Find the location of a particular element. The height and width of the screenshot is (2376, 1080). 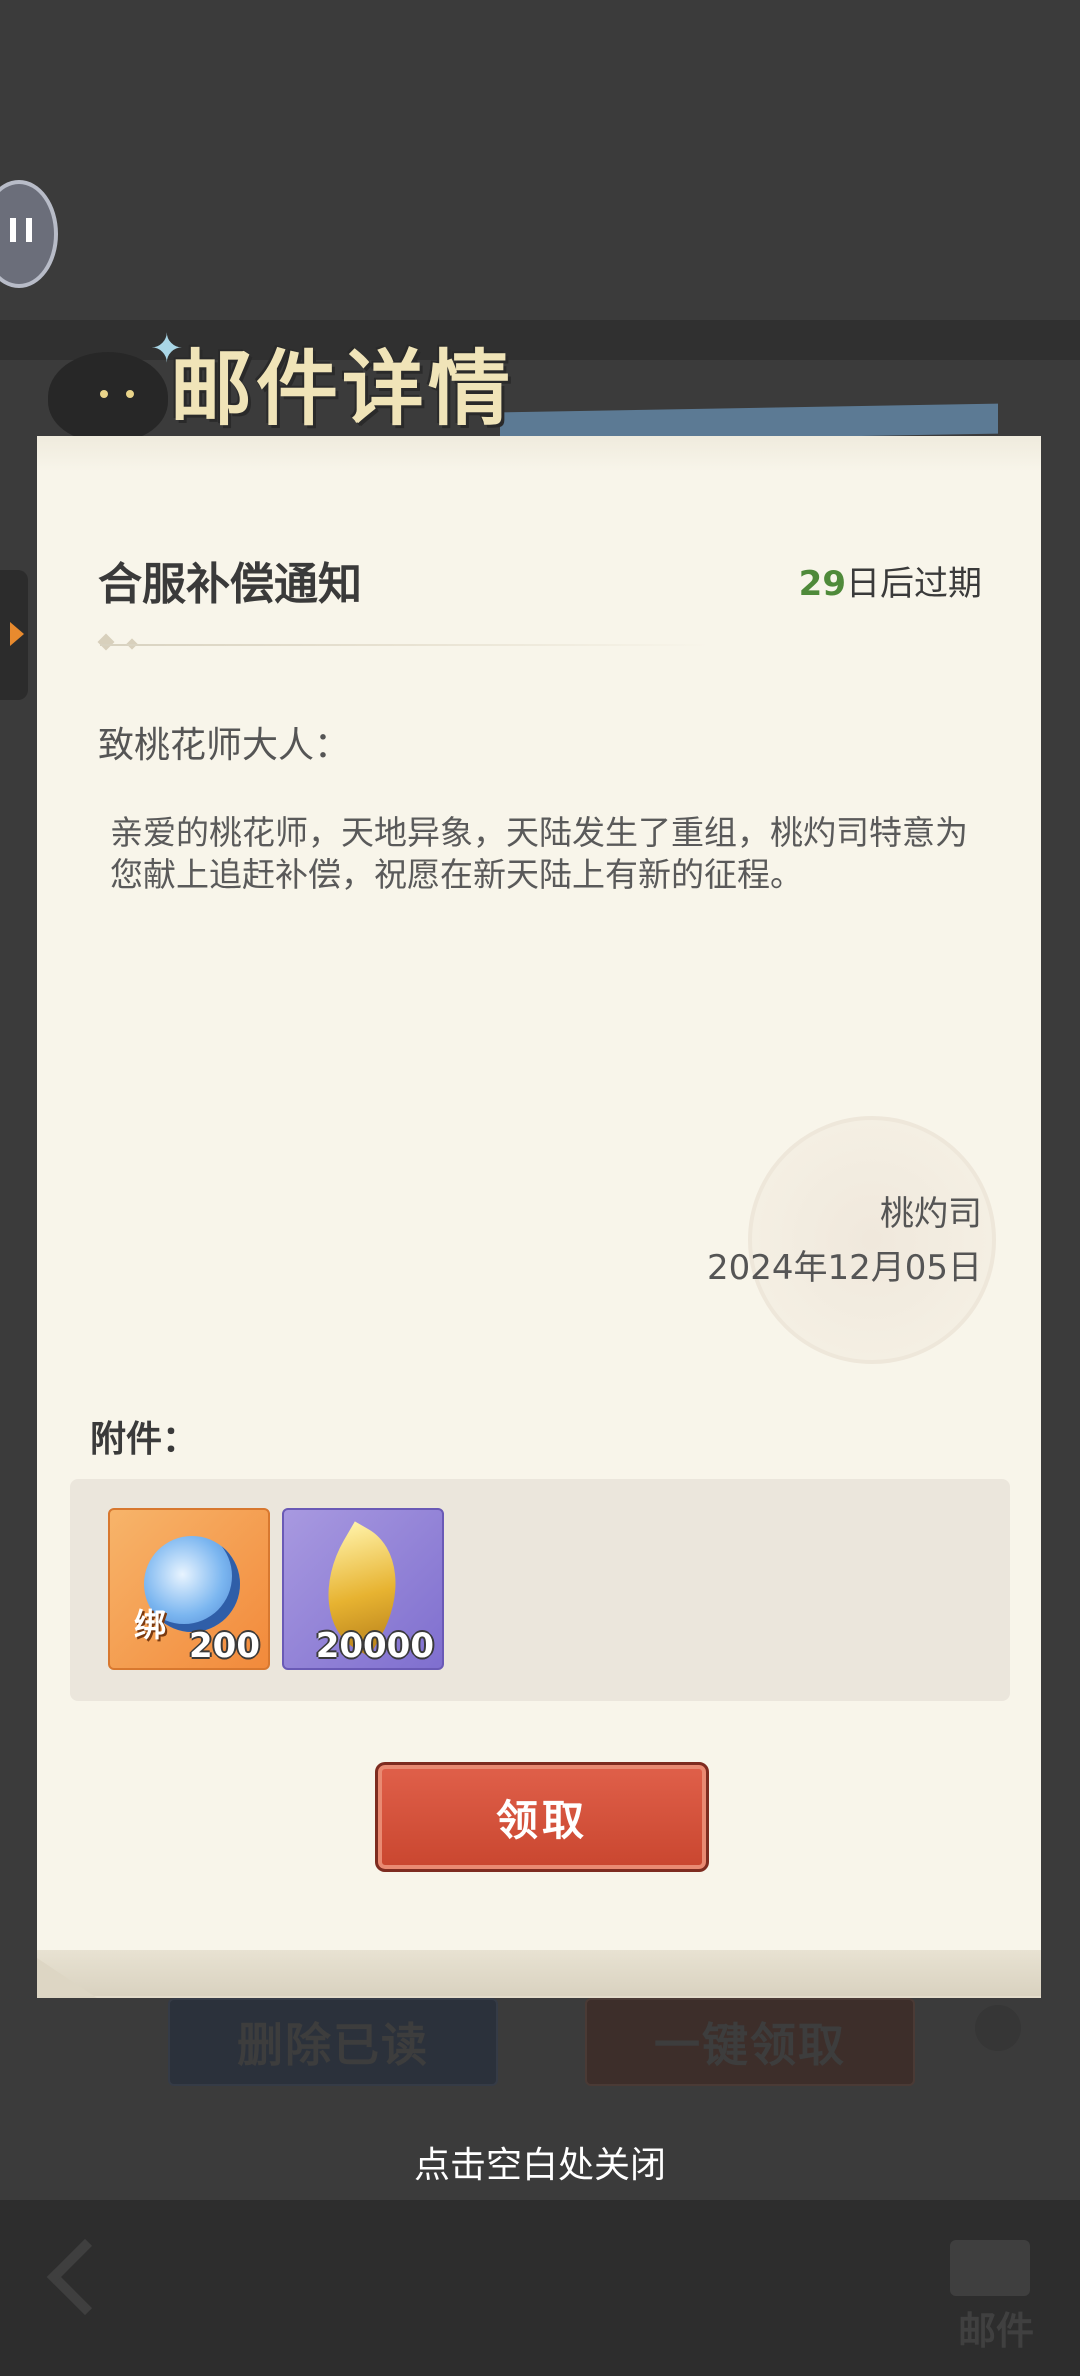

card-bottom-edge is located at coordinates (539, 1973).